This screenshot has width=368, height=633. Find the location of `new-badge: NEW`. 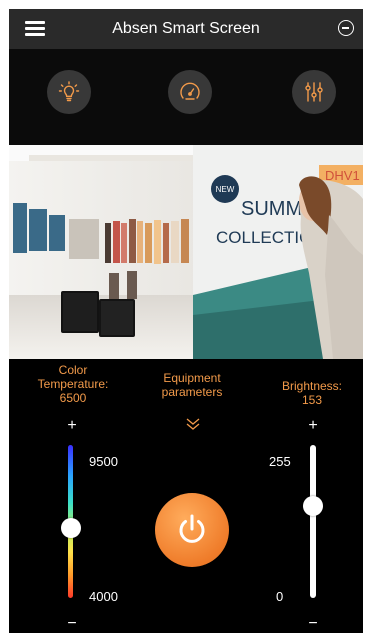

new-badge: NEW is located at coordinates (225, 189).